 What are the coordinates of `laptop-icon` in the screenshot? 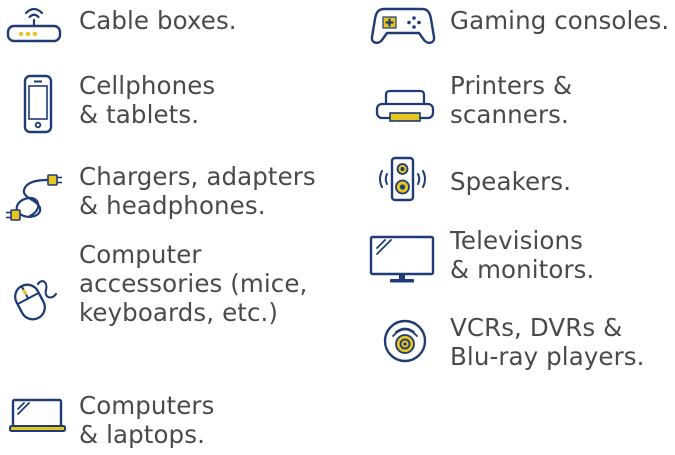 It's located at (37, 415).